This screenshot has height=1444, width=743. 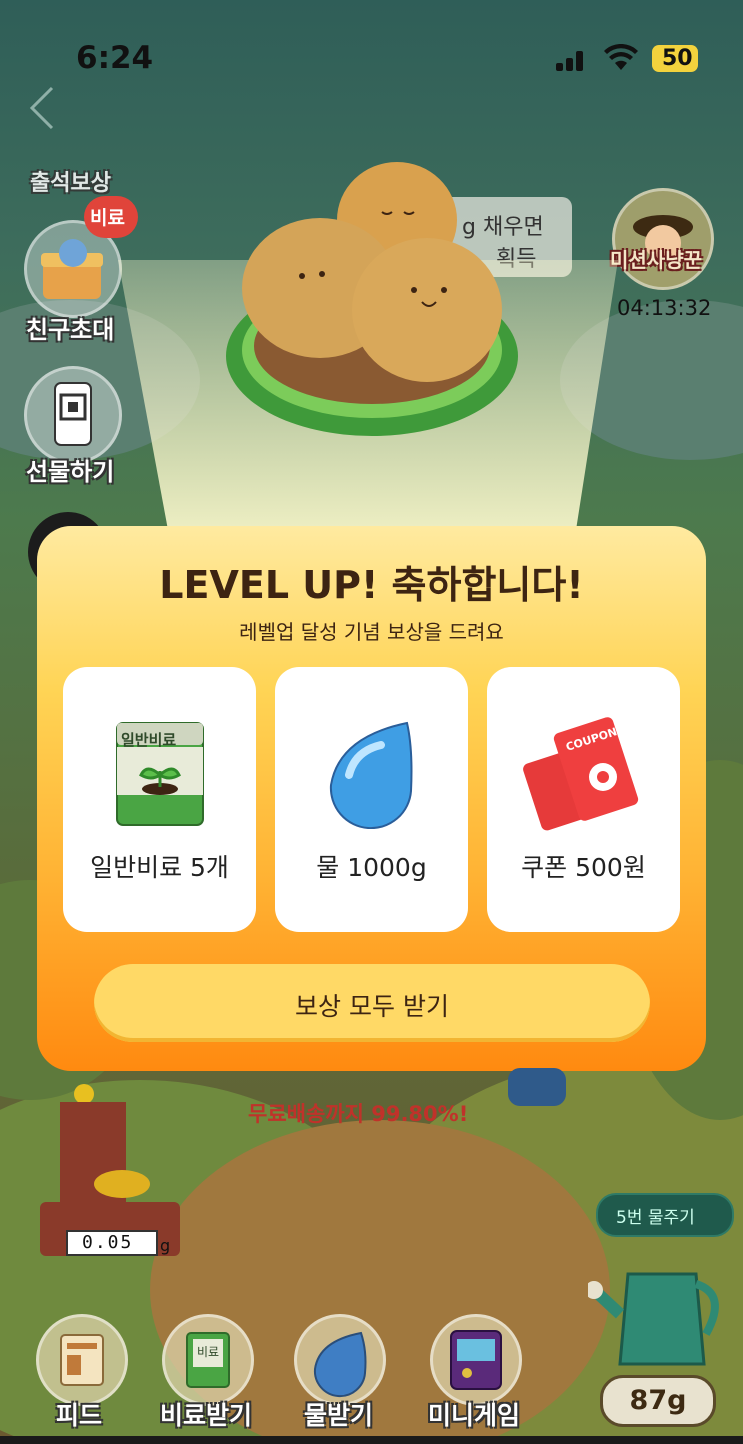 What do you see at coordinates (663, 1314) in the screenshot?
I see `watering-can-icon` at bounding box center [663, 1314].